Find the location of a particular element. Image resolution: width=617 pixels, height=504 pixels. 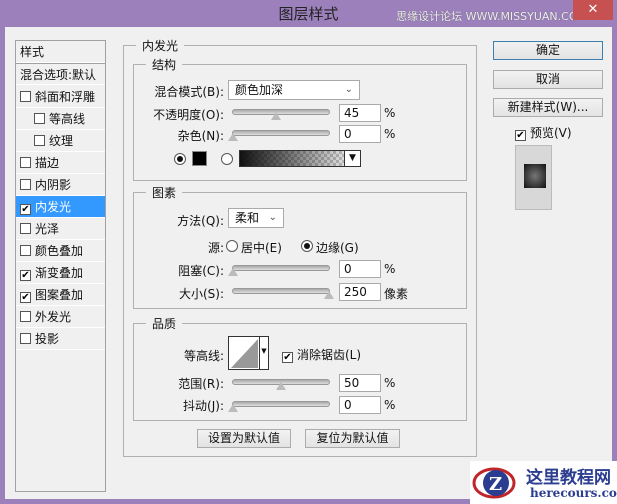

make-default-button: 设置为默认值 is located at coordinates (244, 438).